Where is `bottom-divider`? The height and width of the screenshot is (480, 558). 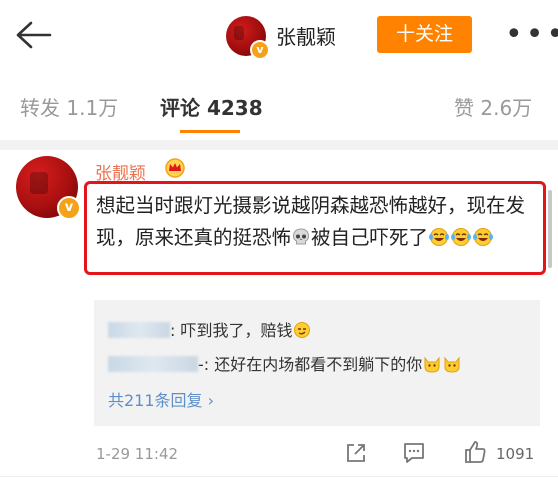
bottom-divider is located at coordinates (279, 476).